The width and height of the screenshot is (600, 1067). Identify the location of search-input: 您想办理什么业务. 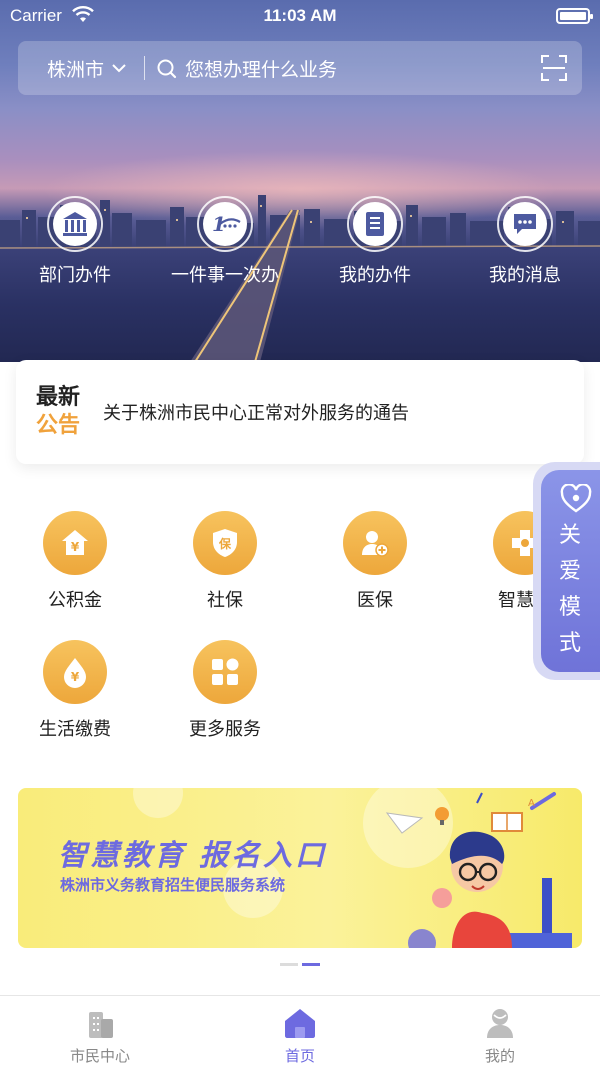
(261, 68).